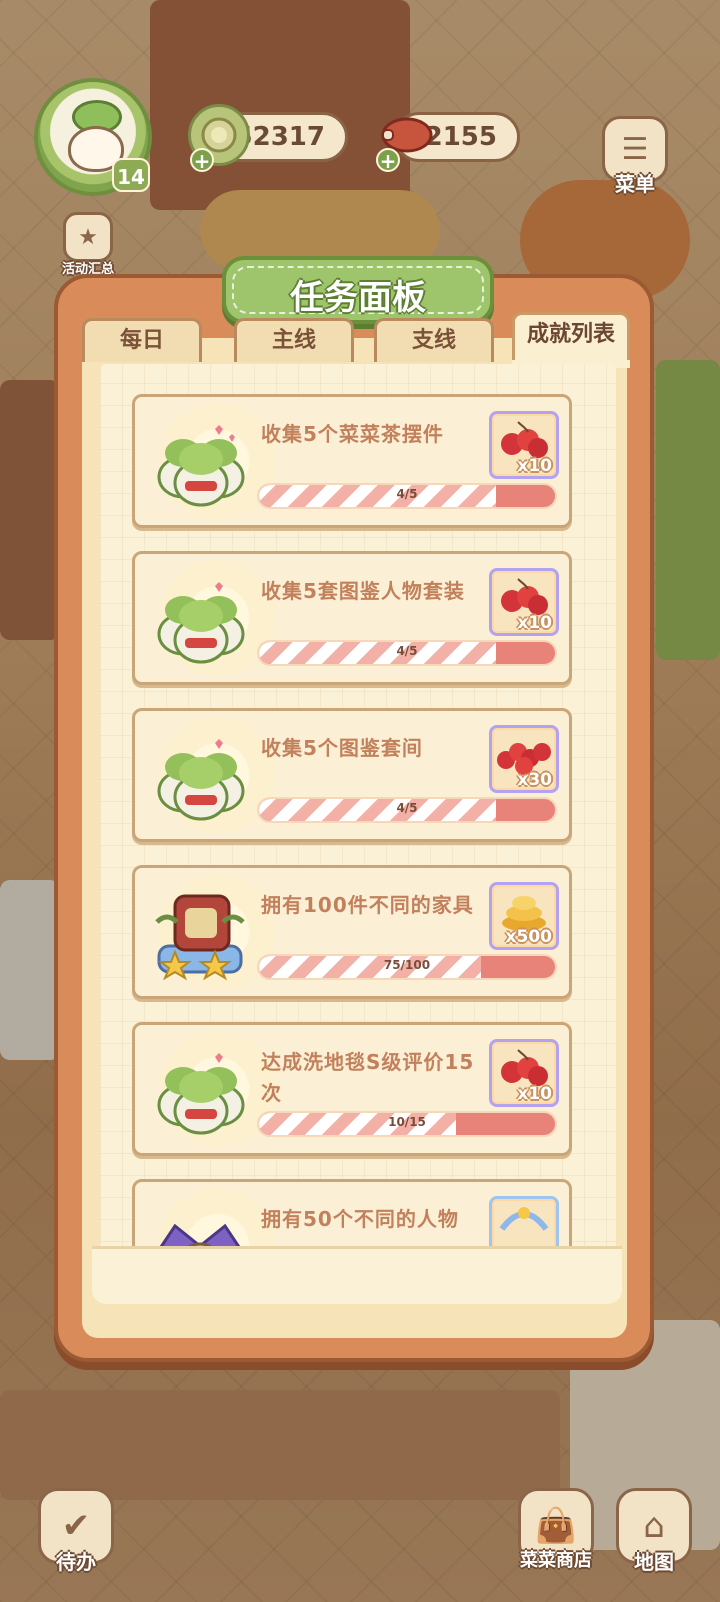 The height and width of the screenshot is (1602, 720). What do you see at coordinates (352, 434) in the screenshot?
I see `task-title: 收集5个菜菜茶摆件` at bounding box center [352, 434].